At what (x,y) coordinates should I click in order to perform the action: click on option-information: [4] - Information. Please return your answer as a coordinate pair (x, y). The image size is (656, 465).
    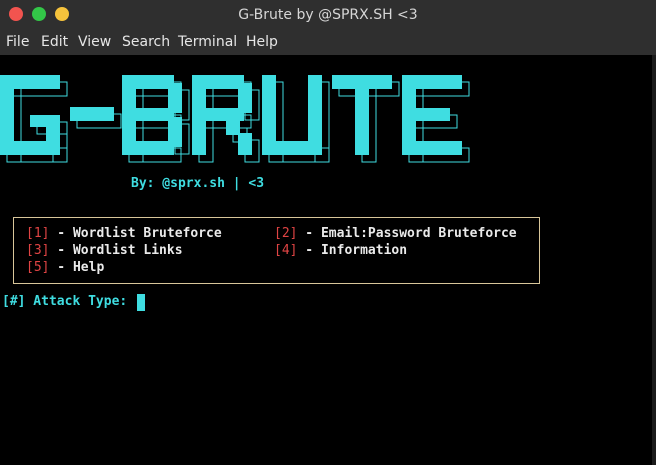
    Looking at the image, I should click on (340, 250).